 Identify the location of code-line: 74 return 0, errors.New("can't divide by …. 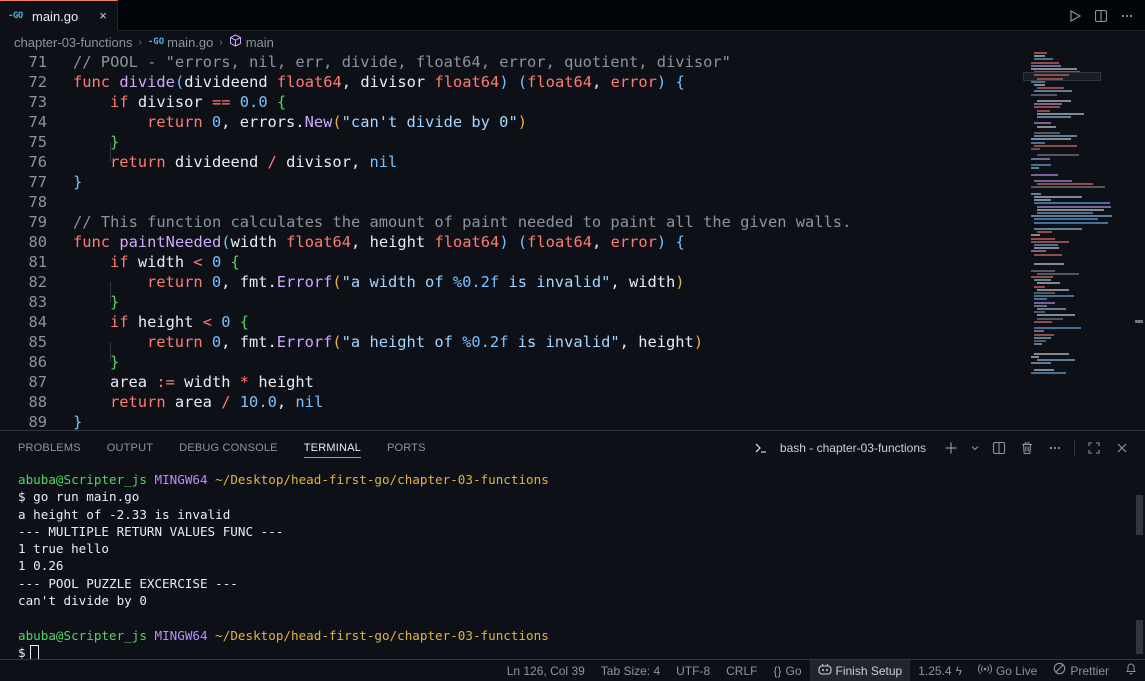
(510, 122).